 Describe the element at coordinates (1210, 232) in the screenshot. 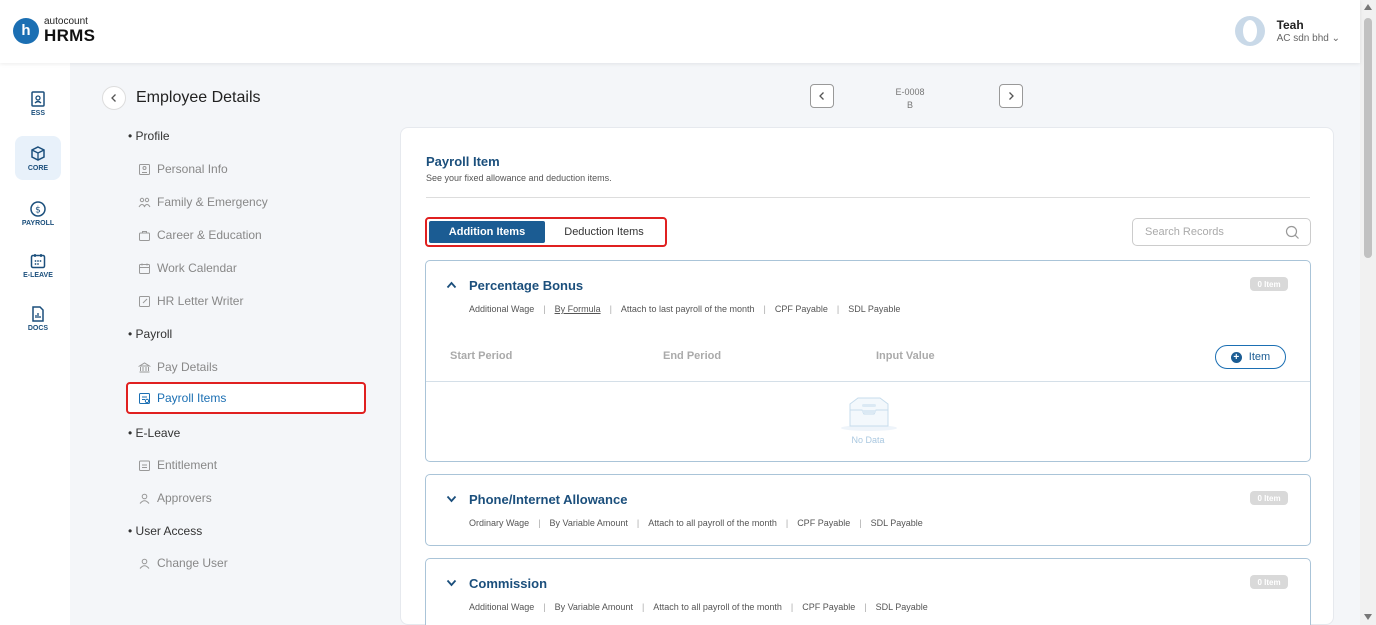

I see `search-input` at that location.